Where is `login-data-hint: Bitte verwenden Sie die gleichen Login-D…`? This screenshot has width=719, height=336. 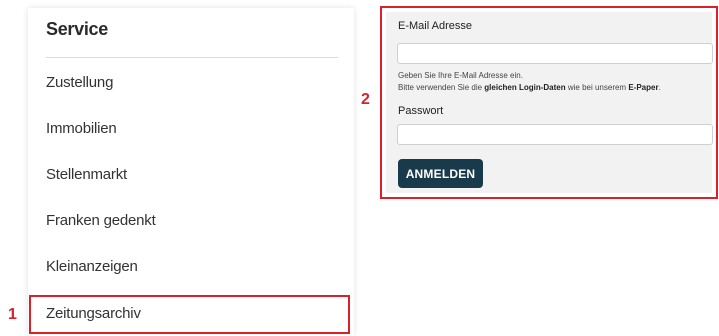
login-data-hint: Bitte verwenden Sie die gleichen Login-D… is located at coordinates (529, 87).